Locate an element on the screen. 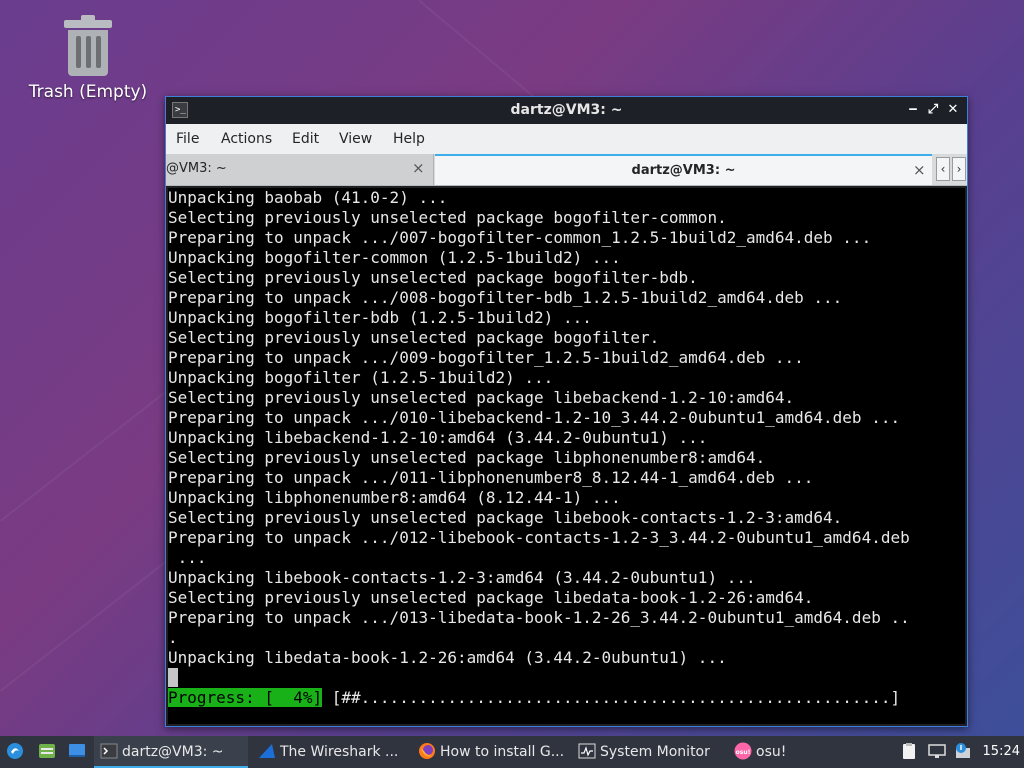  taskbar-item-osu: osu! osu! is located at coordinates (779, 752).